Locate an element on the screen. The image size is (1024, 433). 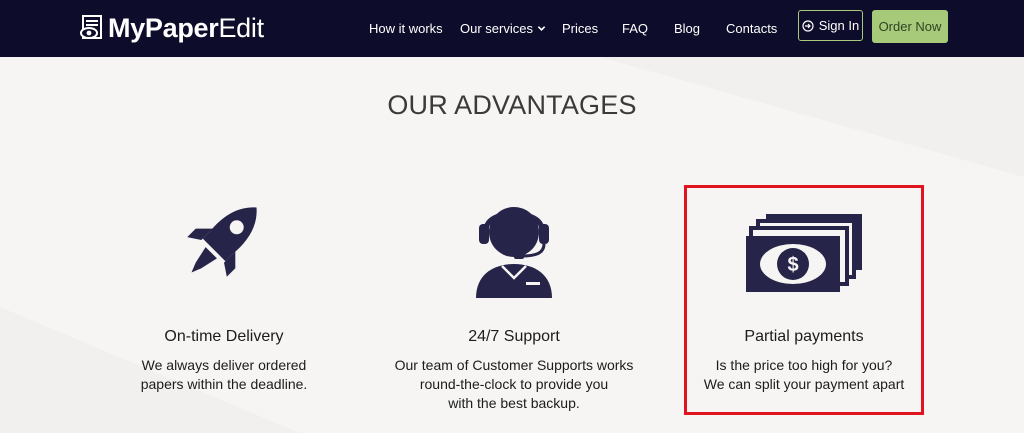
card-description-line: Our team of Customer Supports works is located at coordinates (514, 365).